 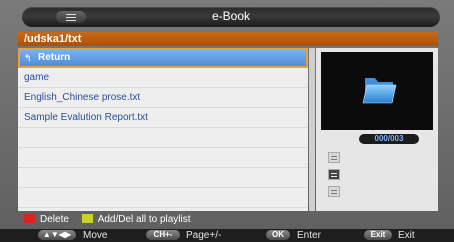 I want to click on legend: Delete Add/Del all to playlist, so click(x=107, y=219).